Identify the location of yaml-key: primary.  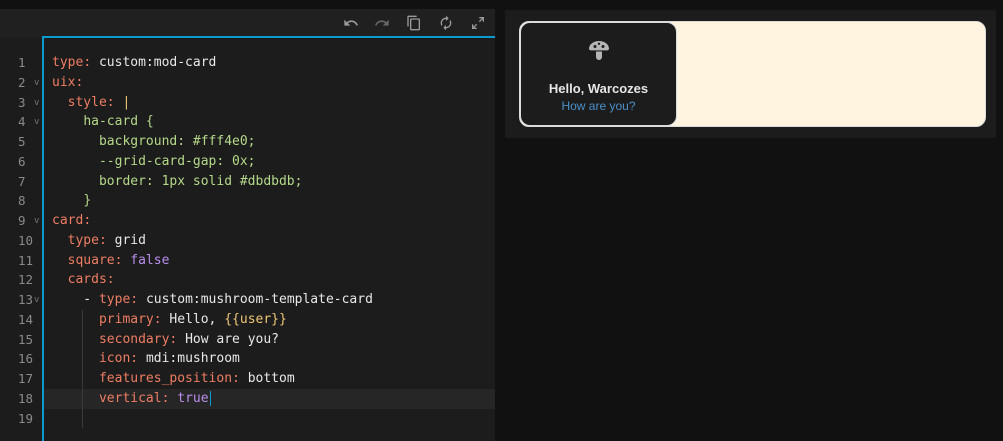
(126, 319).